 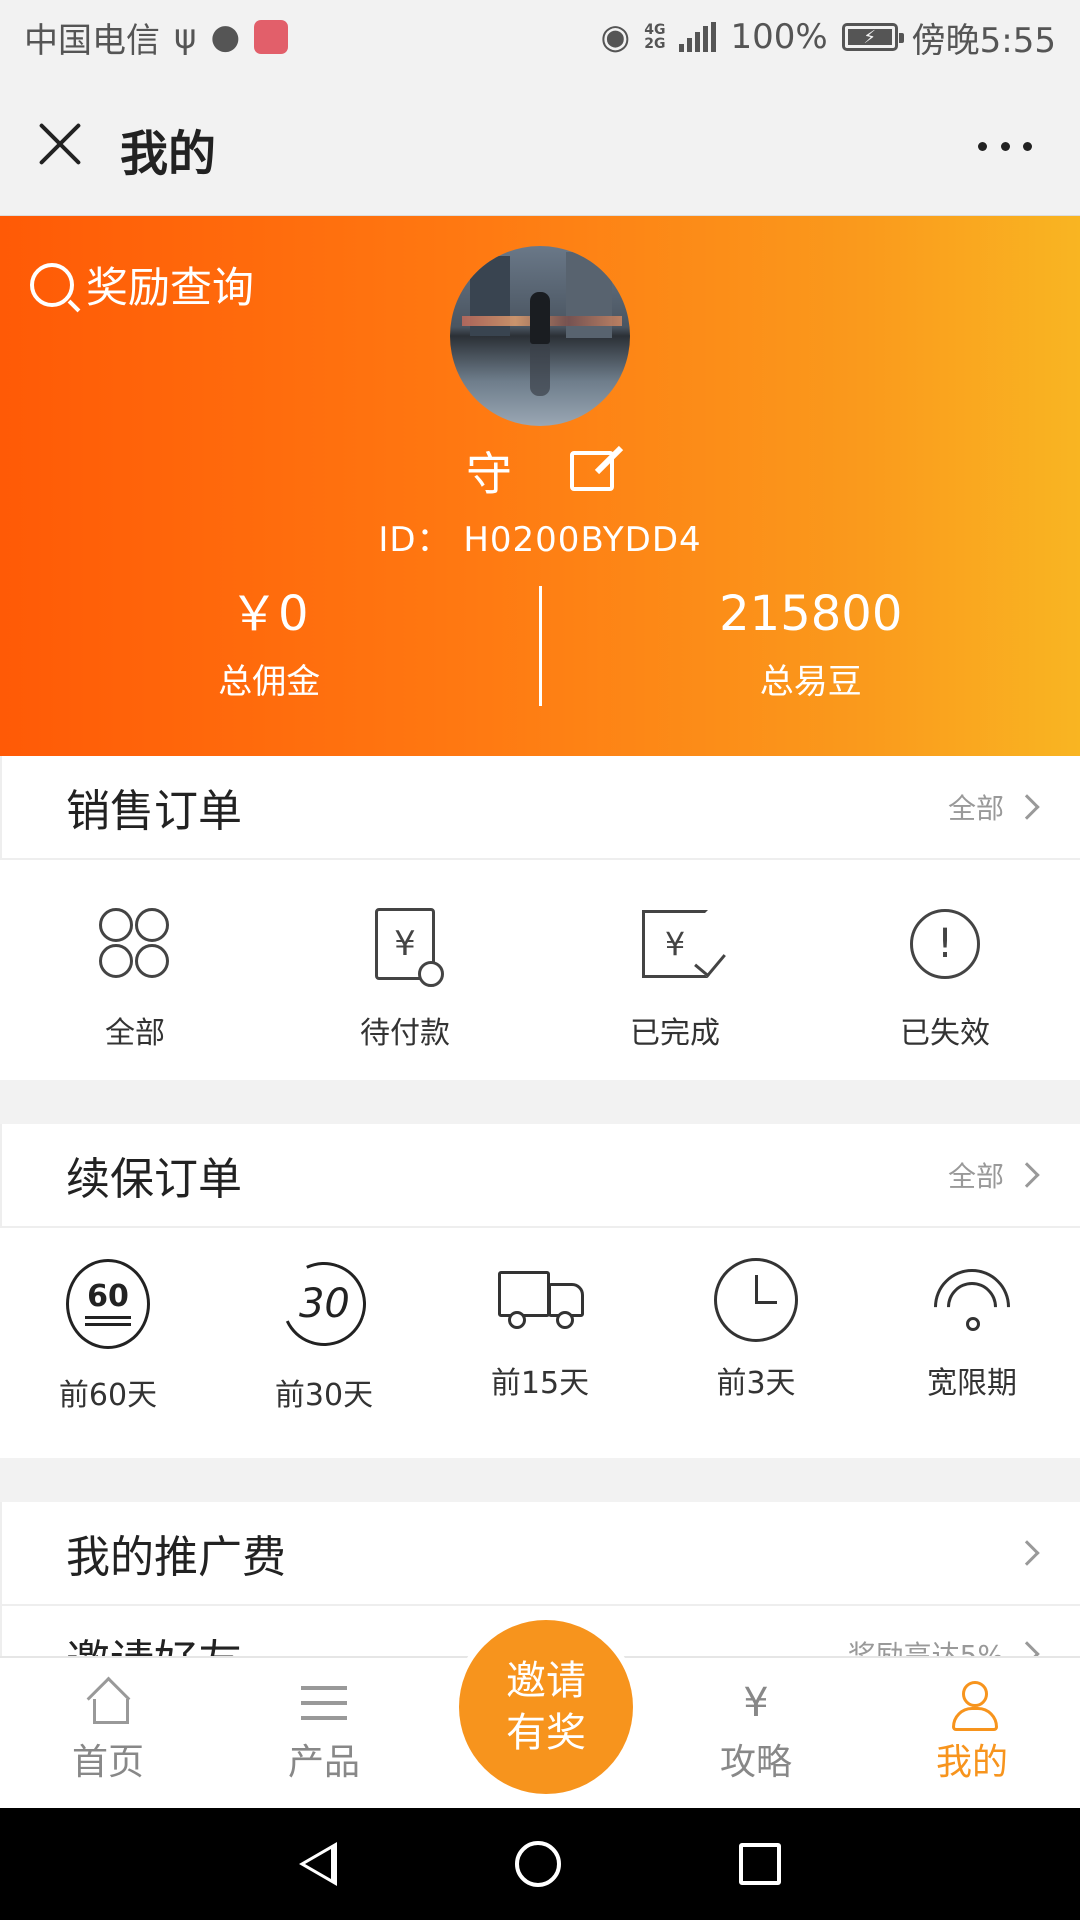 I want to click on pending-payment-icon: ¥, so click(x=405, y=944).